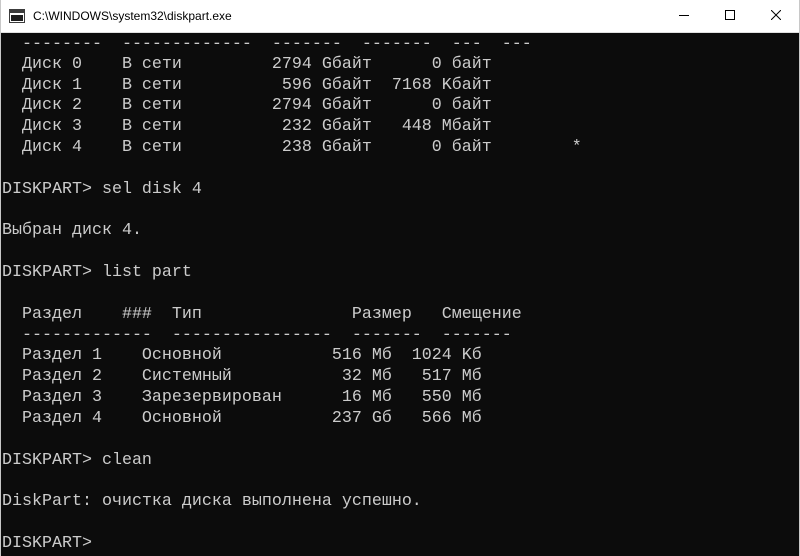  I want to click on close-icon, so click(776, 16).